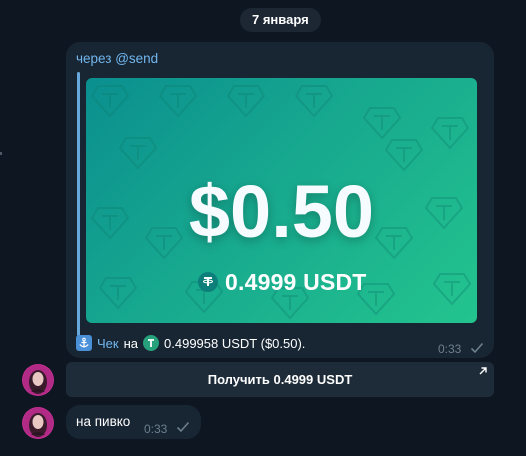  What do you see at coordinates (108, 343) in the screenshot?
I see `check-link: Чек` at bounding box center [108, 343].